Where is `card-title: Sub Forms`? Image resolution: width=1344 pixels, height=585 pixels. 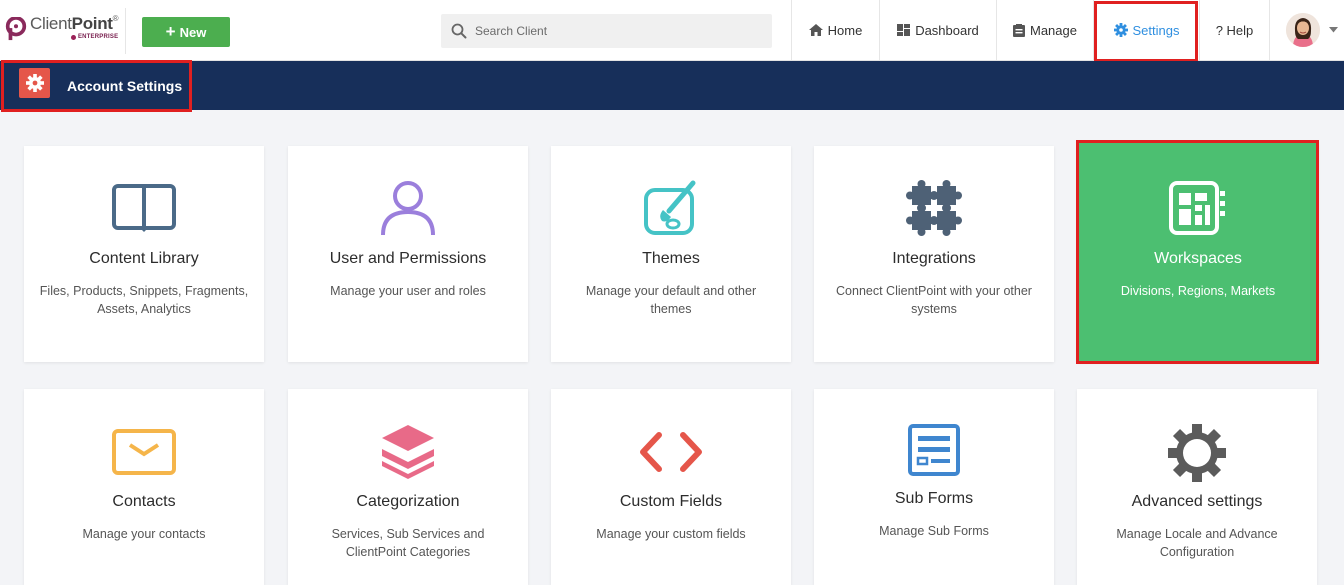 card-title: Sub Forms is located at coordinates (934, 498).